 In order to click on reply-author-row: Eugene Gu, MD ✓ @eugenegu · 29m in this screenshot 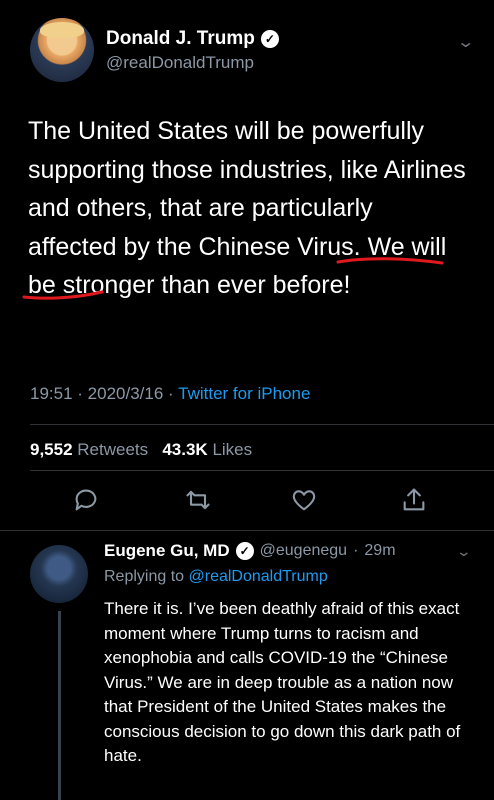, I will do `click(250, 551)`.